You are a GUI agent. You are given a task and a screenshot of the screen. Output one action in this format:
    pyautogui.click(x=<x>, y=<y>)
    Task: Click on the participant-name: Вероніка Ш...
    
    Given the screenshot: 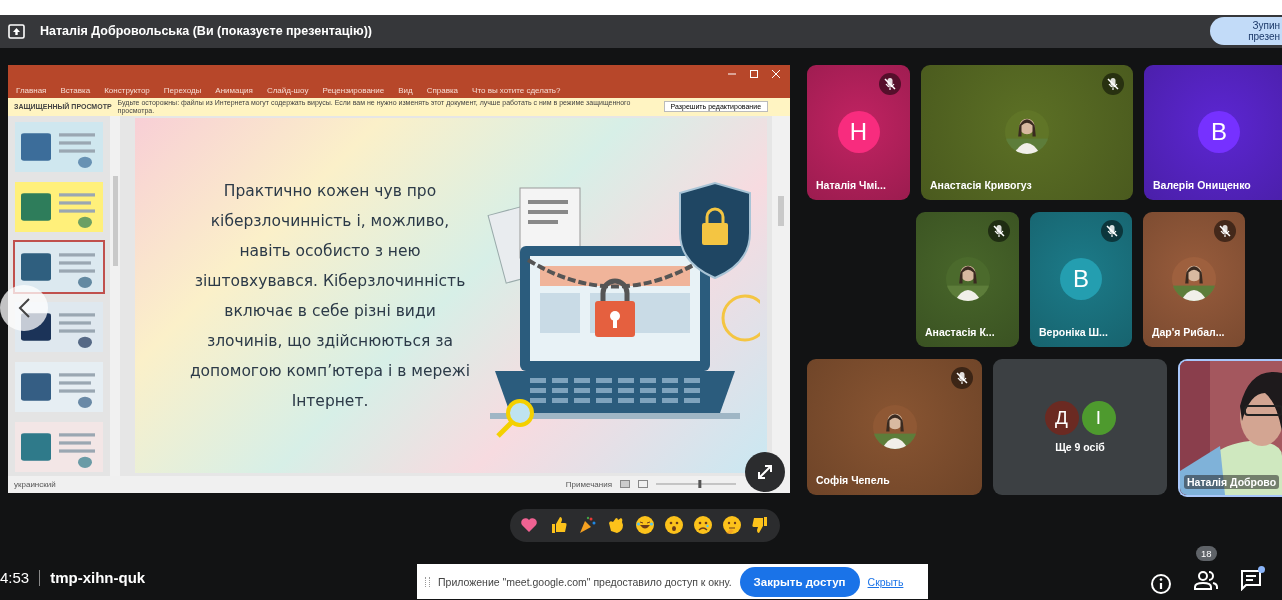 What is the action you would take?
    pyautogui.click(x=1073, y=331)
    